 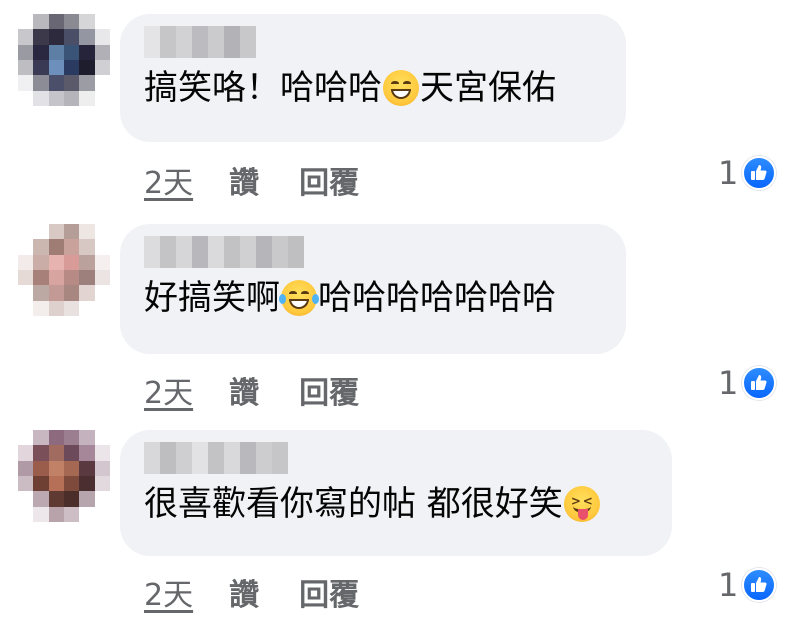 I want to click on comment-bubble: 很喜歡看你寫的帖 都很好笑 > <, so click(x=396, y=493).